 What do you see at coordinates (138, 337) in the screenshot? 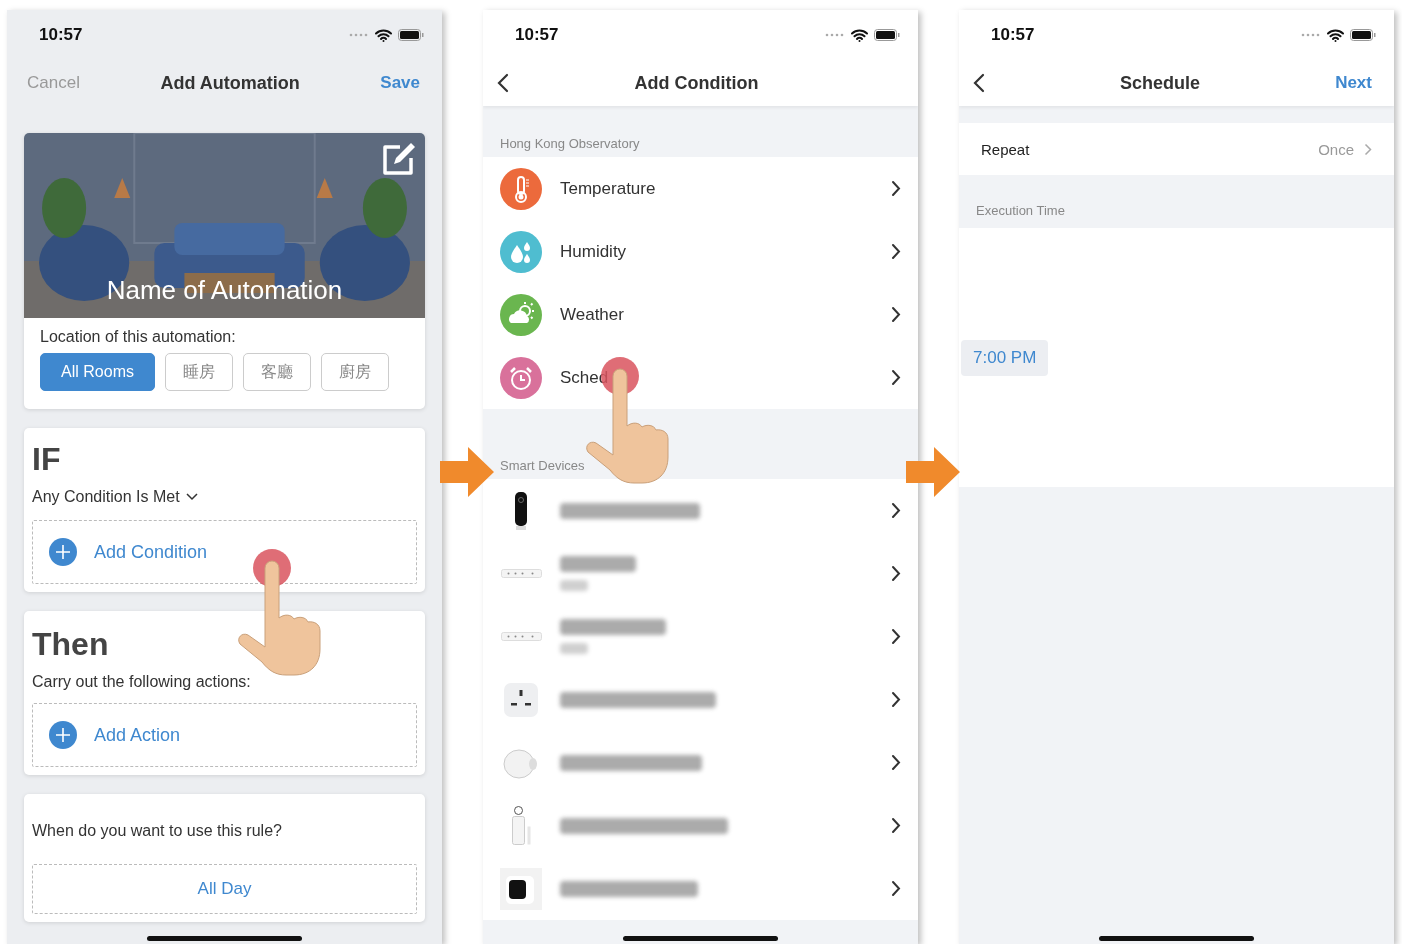
I see `location-label: Location of this automation:` at bounding box center [138, 337].